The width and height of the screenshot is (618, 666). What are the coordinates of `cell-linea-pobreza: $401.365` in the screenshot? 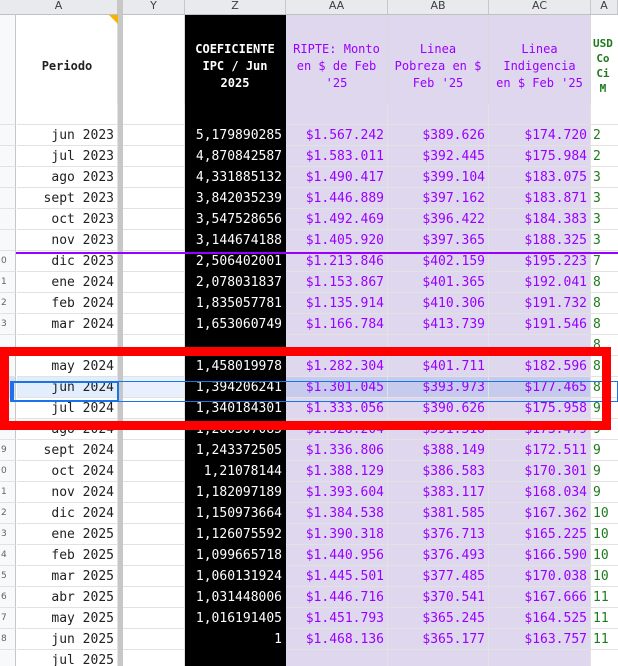 It's located at (438, 282).